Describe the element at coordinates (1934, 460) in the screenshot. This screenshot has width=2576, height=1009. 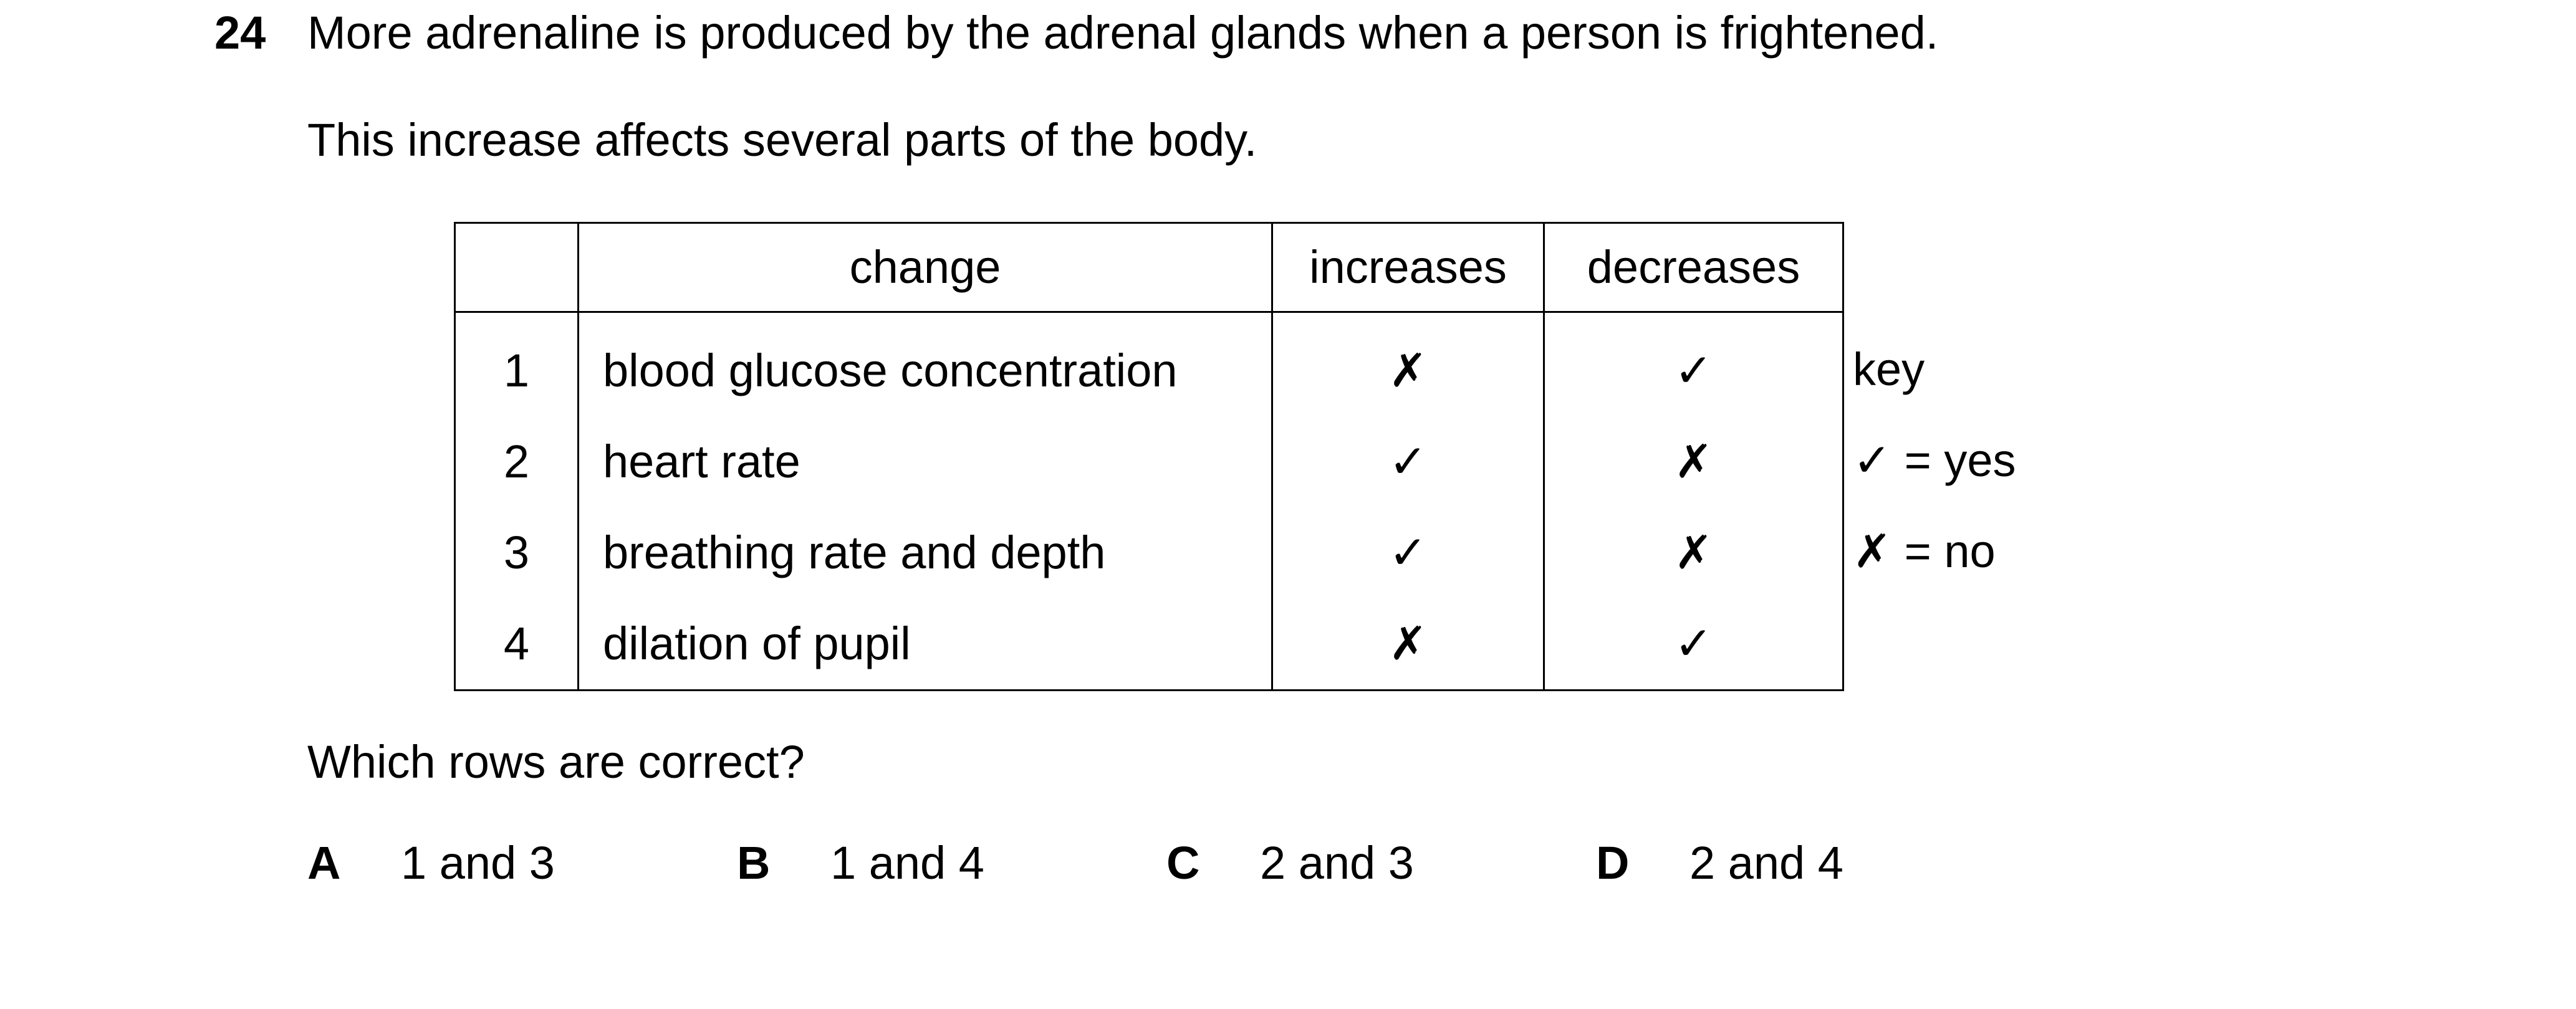
I see `key-yes: ✓ = yes` at that location.